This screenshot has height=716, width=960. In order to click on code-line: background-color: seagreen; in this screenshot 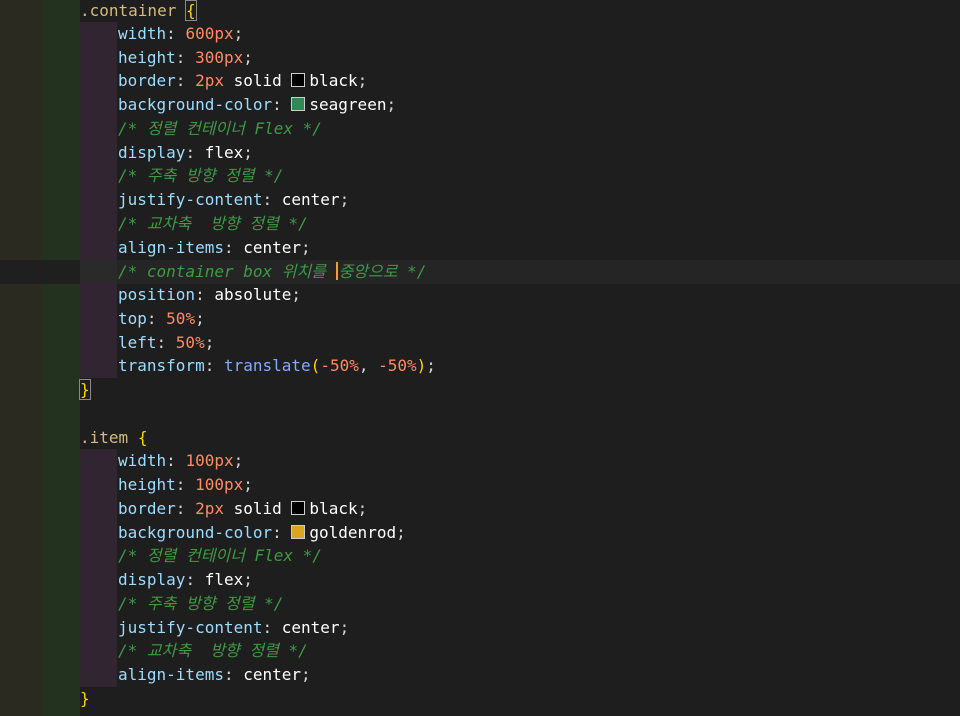, I will do `click(480, 105)`.